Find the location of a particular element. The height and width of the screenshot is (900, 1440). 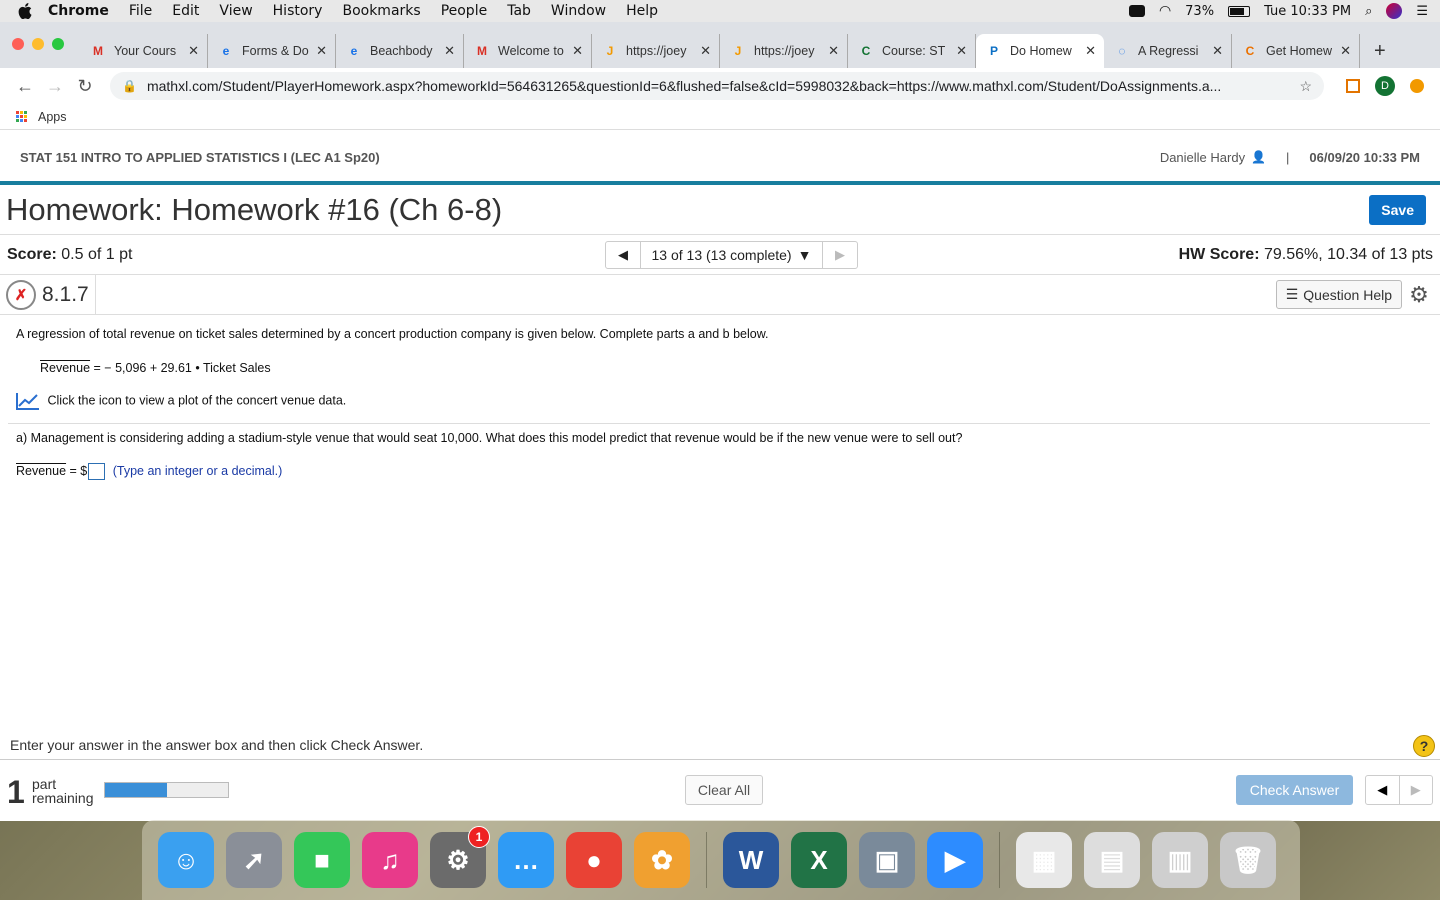

minimize-window-button is located at coordinates (38, 44).